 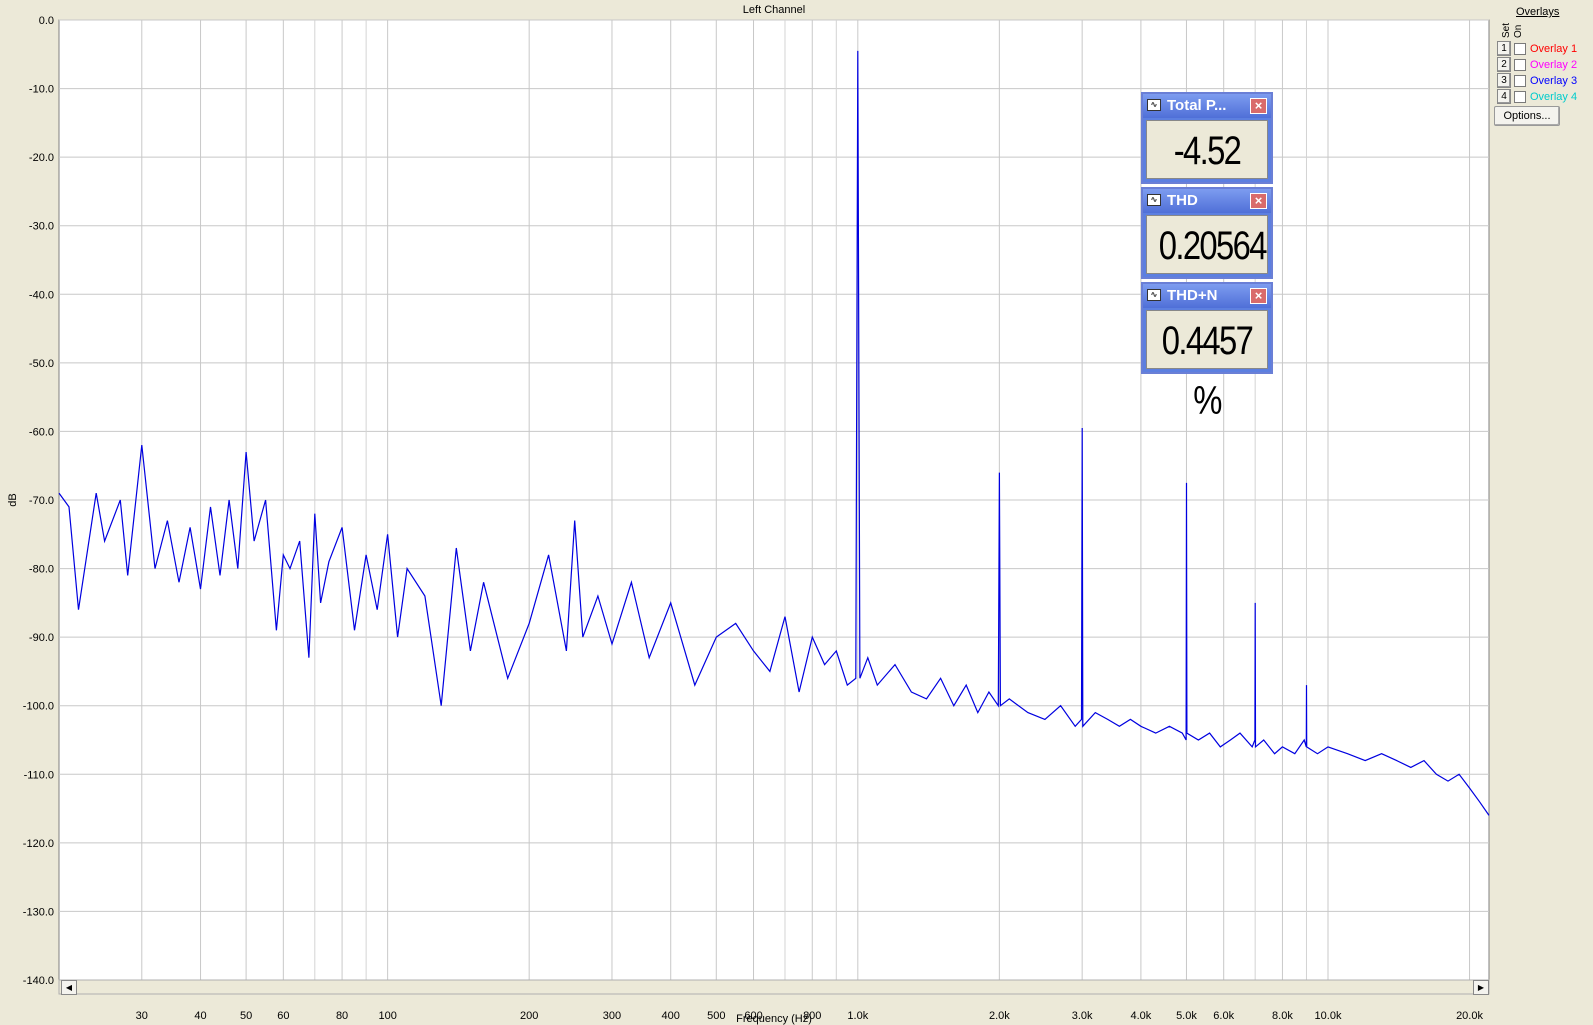 What do you see at coordinates (1223, 1016) in the screenshot?
I see `x-tick-label: 6.0k` at bounding box center [1223, 1016].